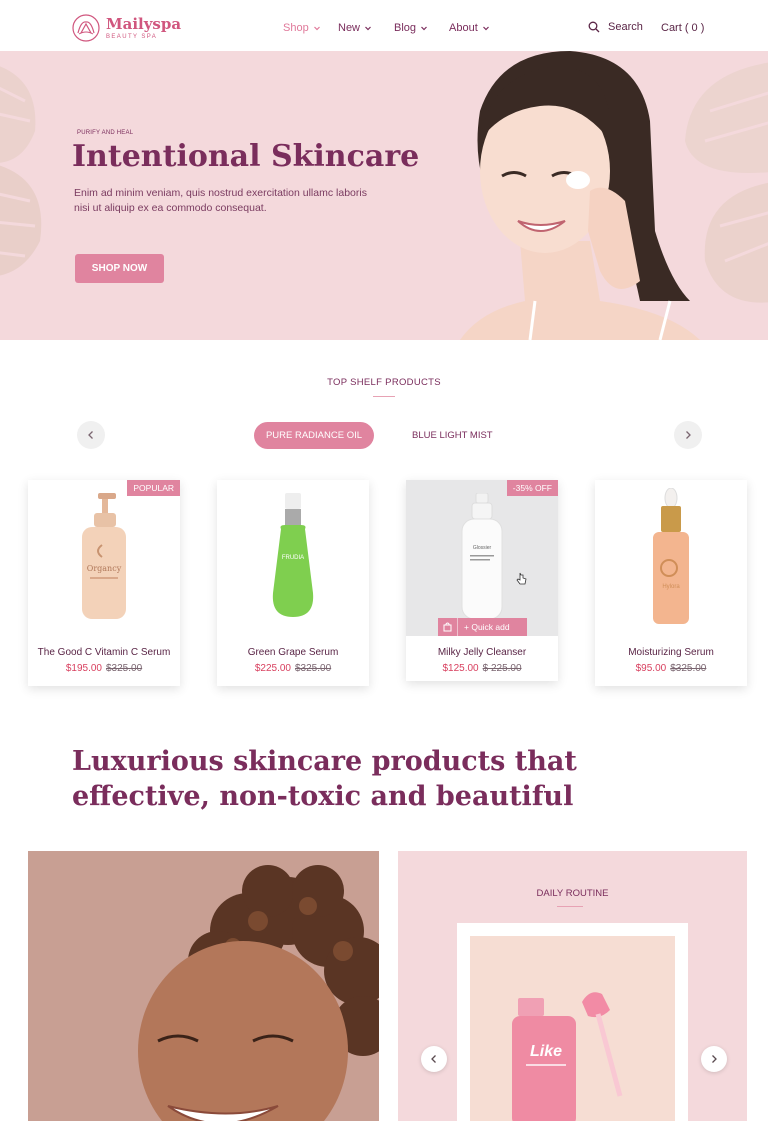 The height and width of the screenshot is (1121, 768). What do you see at coordinates (482, 548) in the screenshot?
I see `bottle-label: Glossier` at bounding box center [482, 548].